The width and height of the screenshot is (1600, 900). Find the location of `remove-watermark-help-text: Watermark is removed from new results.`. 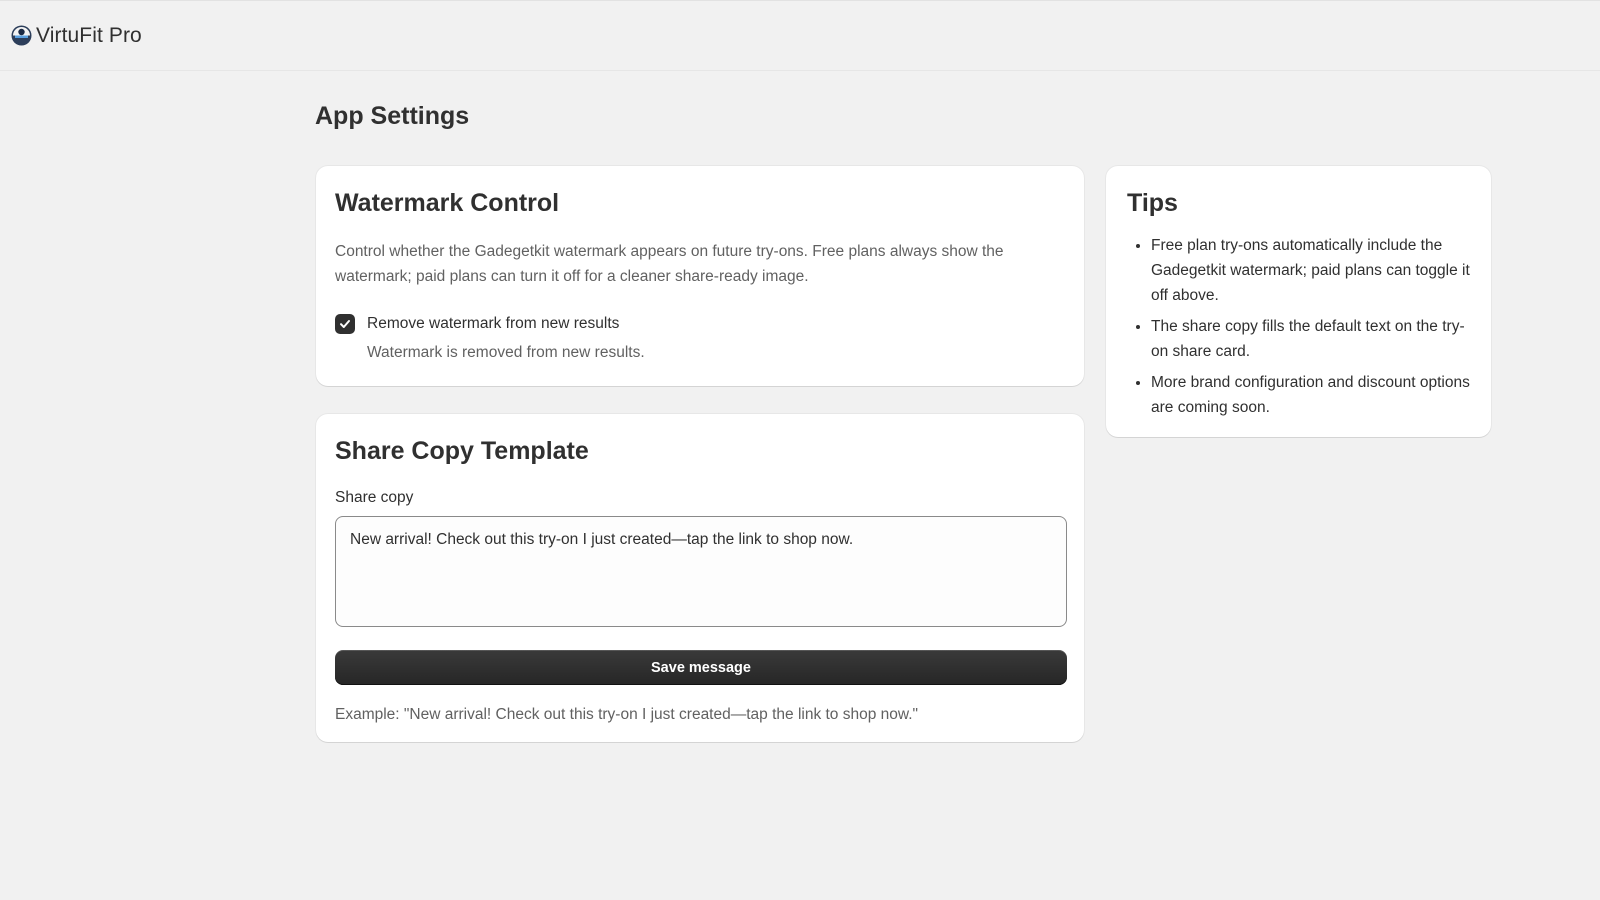

remove-watermark-help-text: Watermark is removed from new results. is located at coordinates (506, 352).